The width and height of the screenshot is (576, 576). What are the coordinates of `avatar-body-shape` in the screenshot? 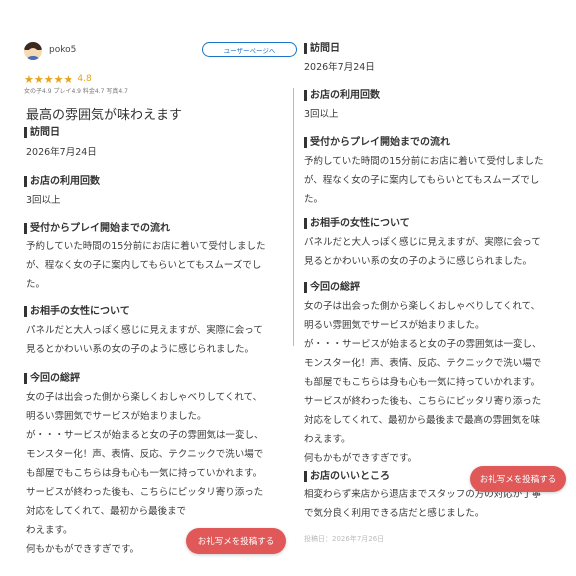 It's located at (33, 58).